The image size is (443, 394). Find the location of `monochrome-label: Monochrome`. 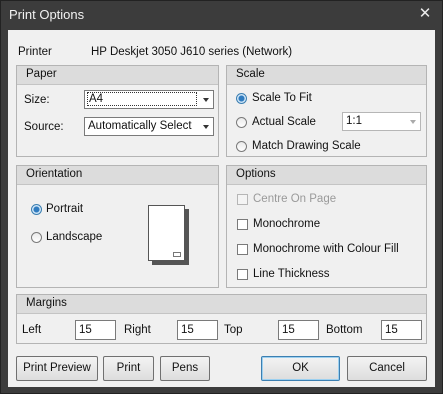

monochrome-label: Monochrome is located at coordinates (286, 224).